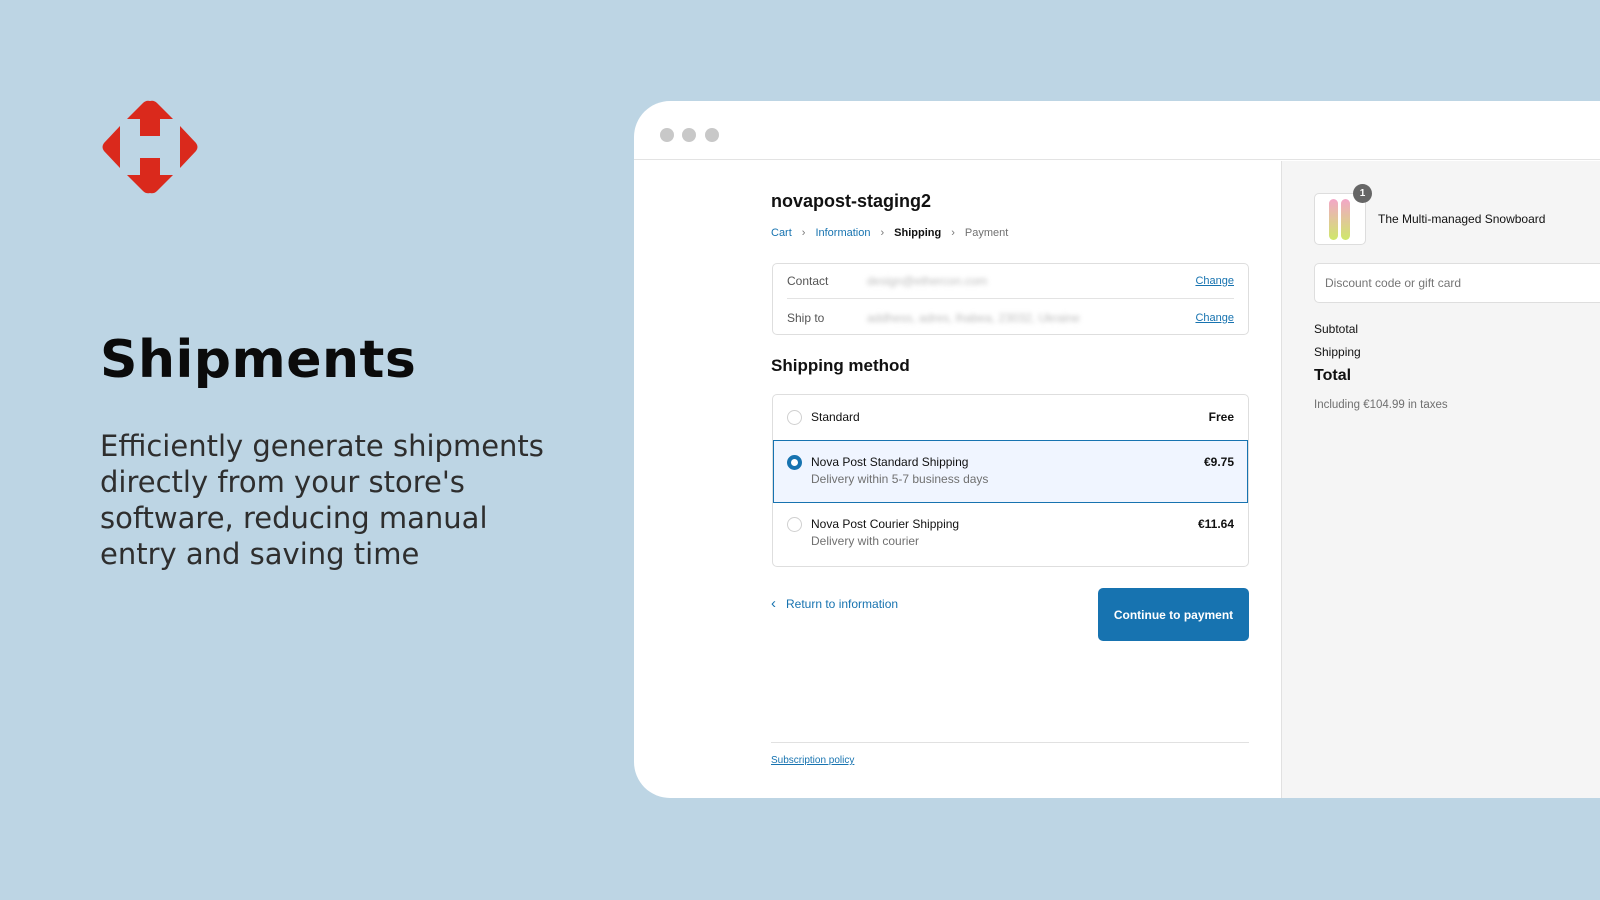 Image resolution: width=1600 pixels, height=900 pixels. I want to click on ship-to-value: addhess, adres, lhabea, 23032, Ukraine, so click(973, 317).